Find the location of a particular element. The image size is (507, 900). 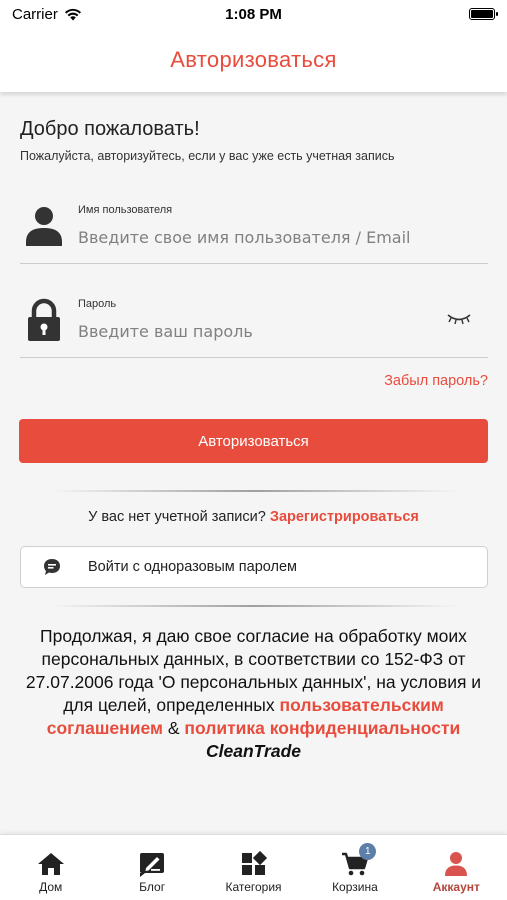

status-bar: Carrier 1:08 PM is located at coordinates (253, 14).